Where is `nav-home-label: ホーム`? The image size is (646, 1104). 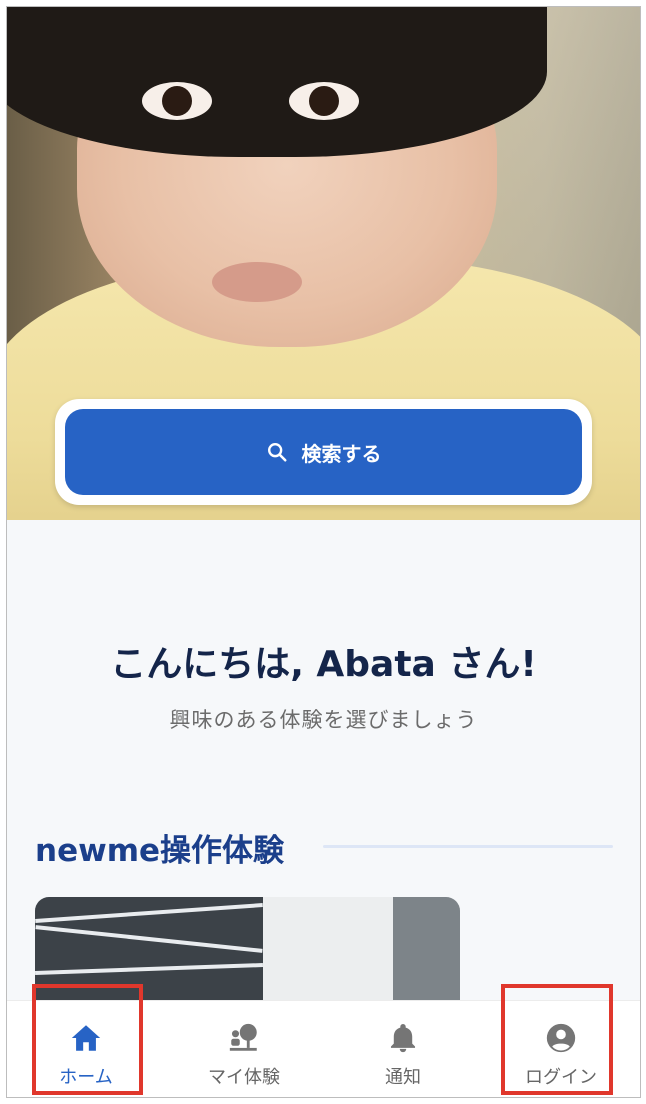
nav-home-label: ホーム is located at coordinates (86, 1077).